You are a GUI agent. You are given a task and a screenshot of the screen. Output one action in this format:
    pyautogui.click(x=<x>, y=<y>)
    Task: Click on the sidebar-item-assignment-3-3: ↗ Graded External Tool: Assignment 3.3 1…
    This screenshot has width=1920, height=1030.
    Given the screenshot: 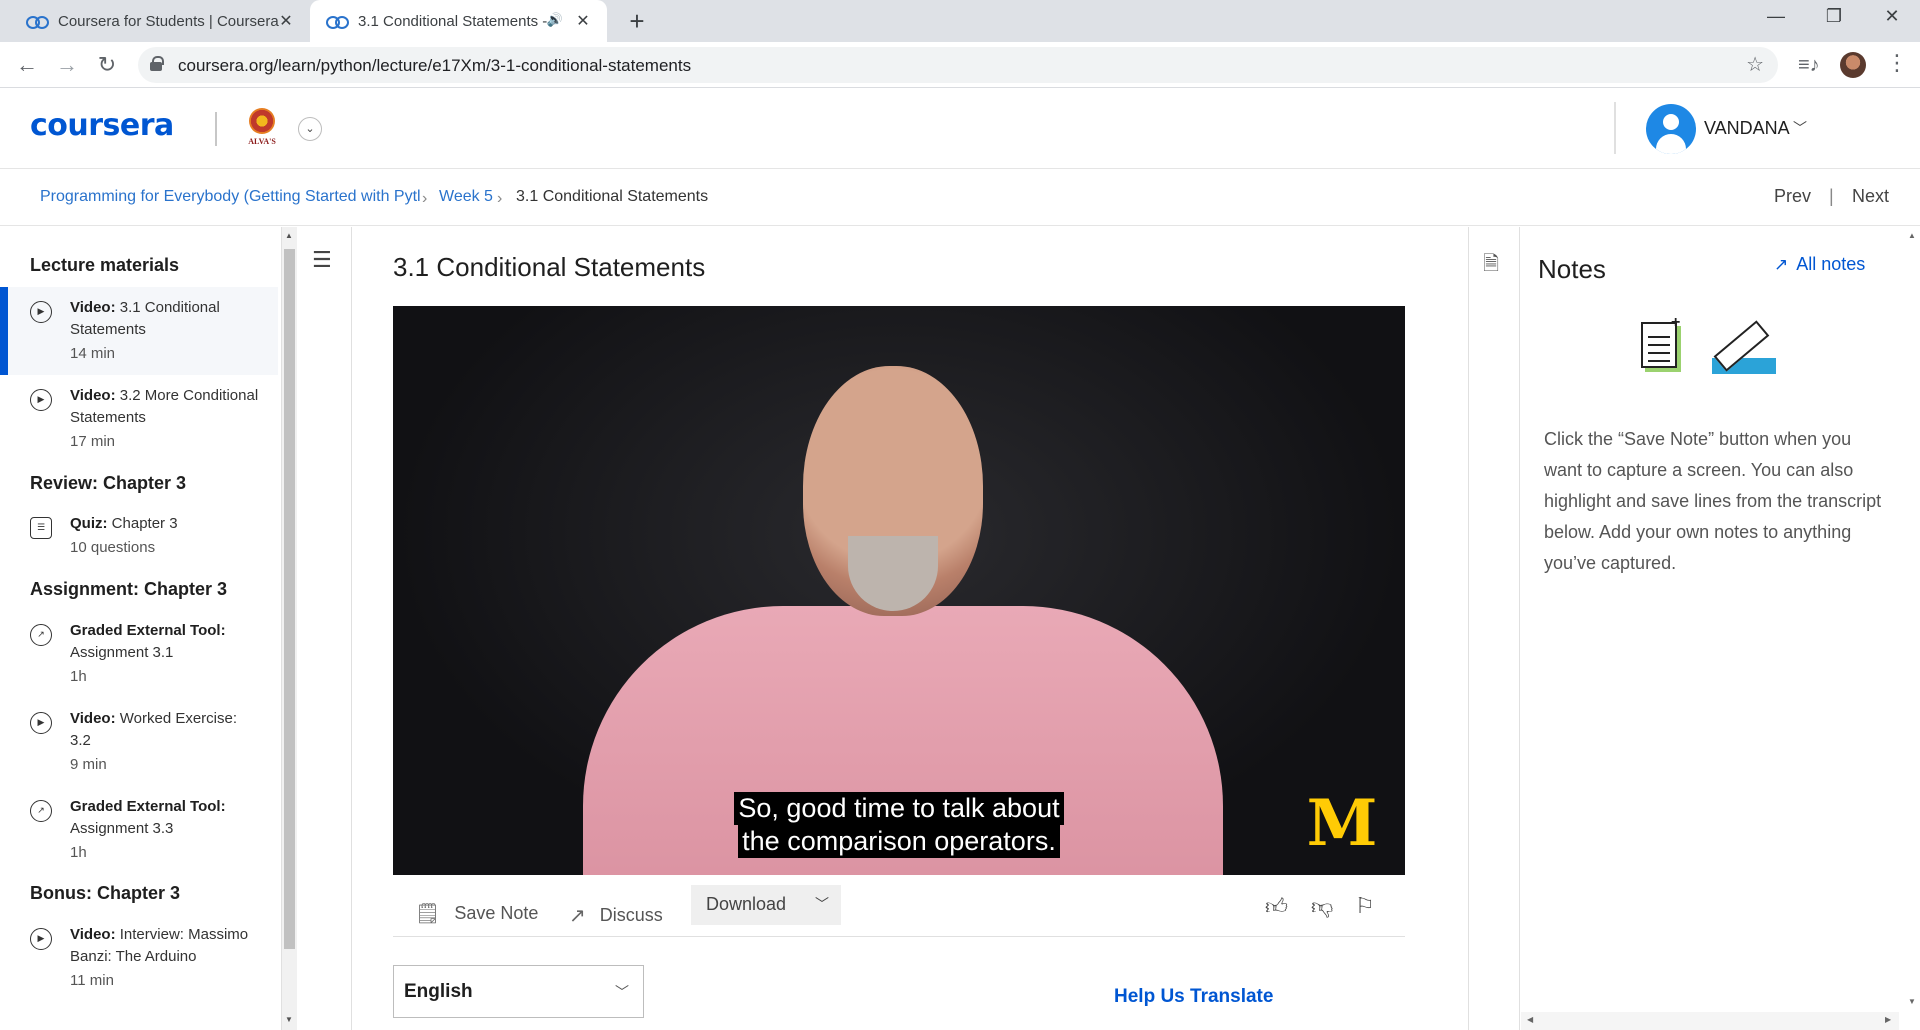 What is the action you would take?
    pyautogui.click(x=139, y=831)
    